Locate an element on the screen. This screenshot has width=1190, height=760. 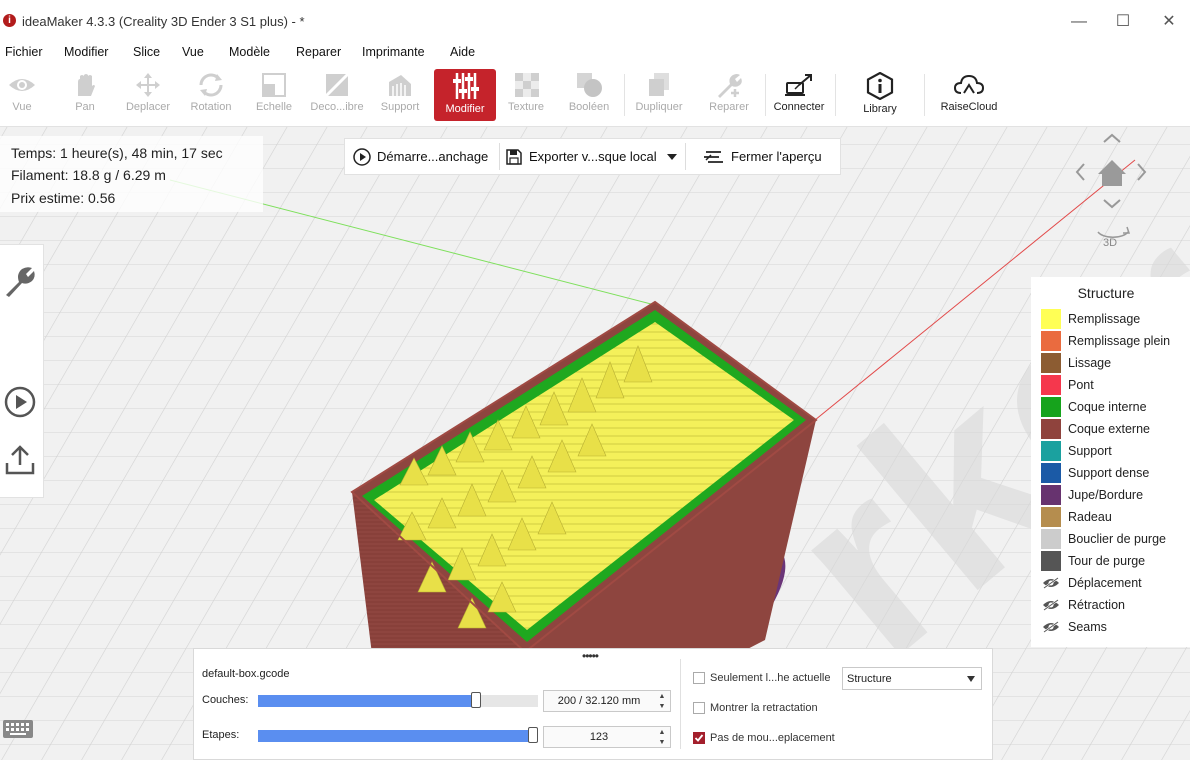
legend-item-jupe-bordure: Jupe/Bordure is located at coordinates (1092, 495).